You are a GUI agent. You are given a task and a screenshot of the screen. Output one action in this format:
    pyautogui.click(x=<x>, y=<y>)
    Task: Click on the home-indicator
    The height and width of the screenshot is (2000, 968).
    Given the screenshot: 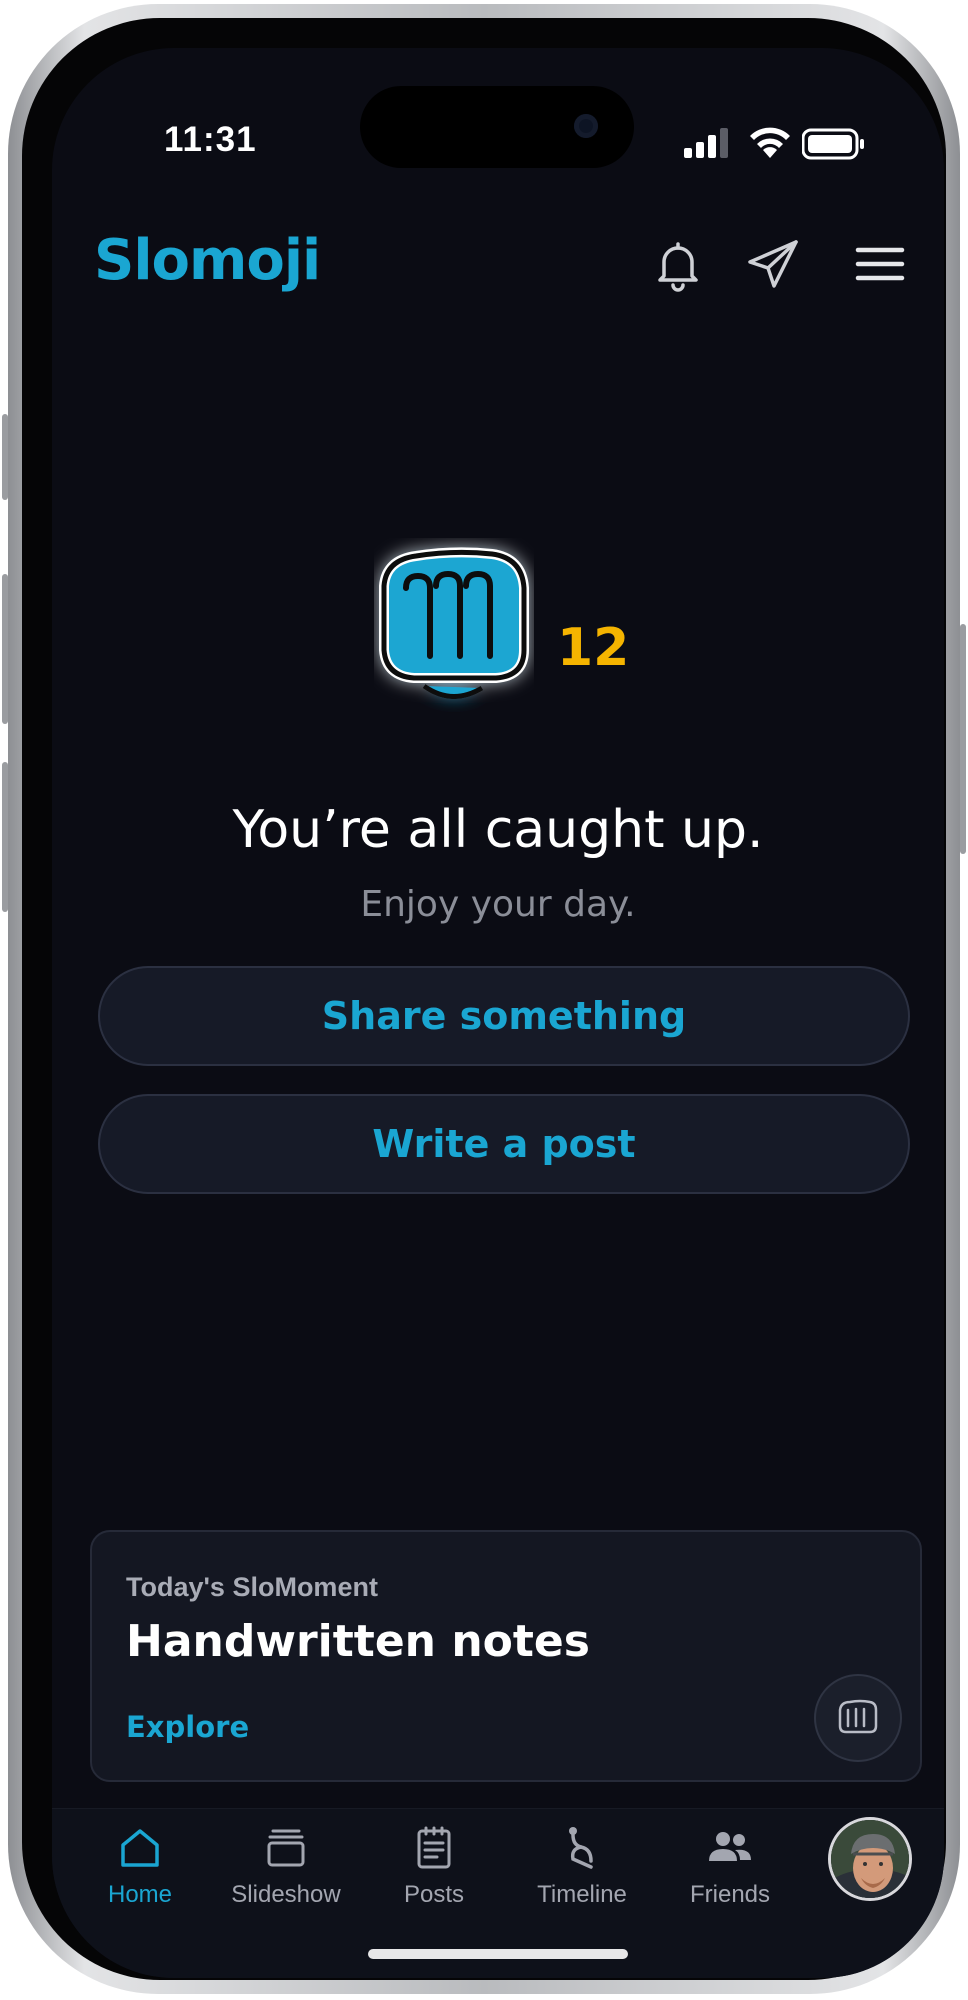 What is the action you would take?
    pyautogui.click(x=498, y=1954)
    